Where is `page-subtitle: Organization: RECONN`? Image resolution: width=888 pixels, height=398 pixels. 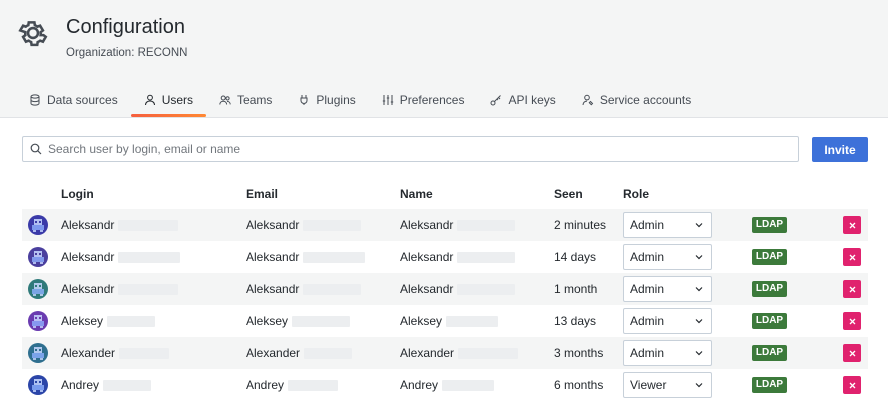 page-subtitle: Organization: RECONN is located at coordinates (127, 53).